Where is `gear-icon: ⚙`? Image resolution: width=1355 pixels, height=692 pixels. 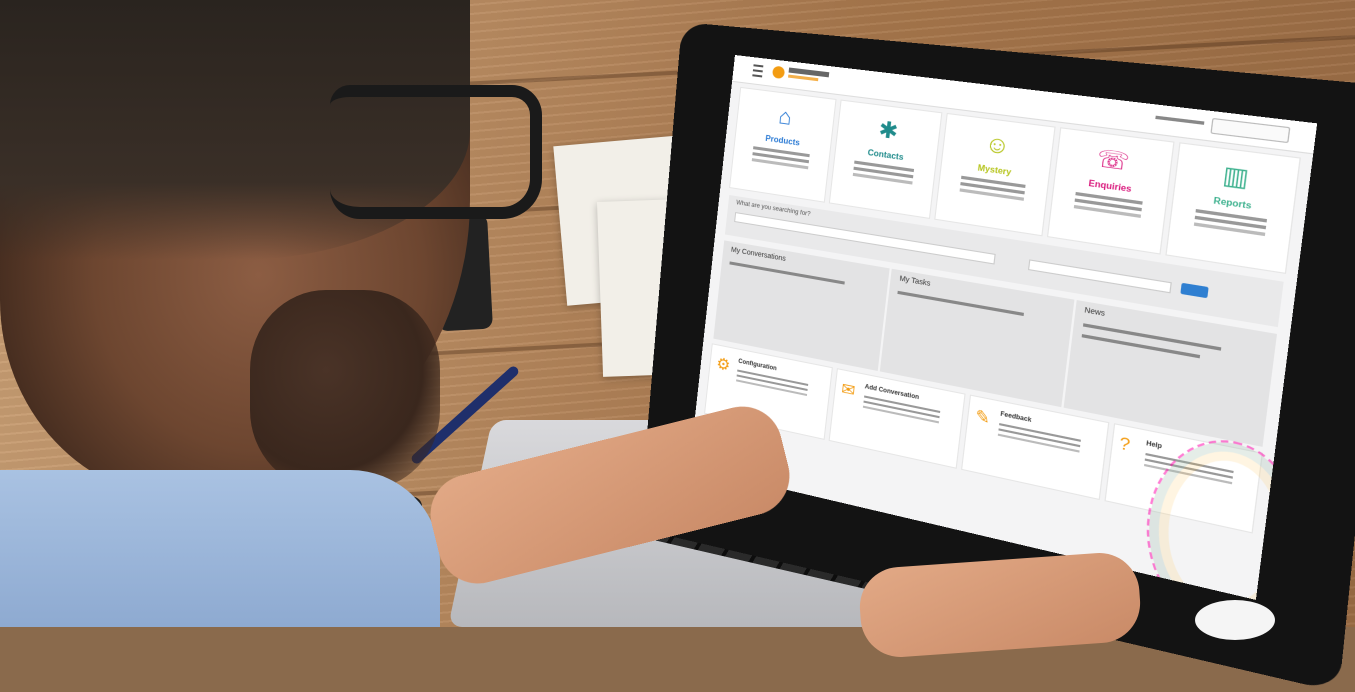
gear-icon: ⚙ is located at coordinates (723, 365).